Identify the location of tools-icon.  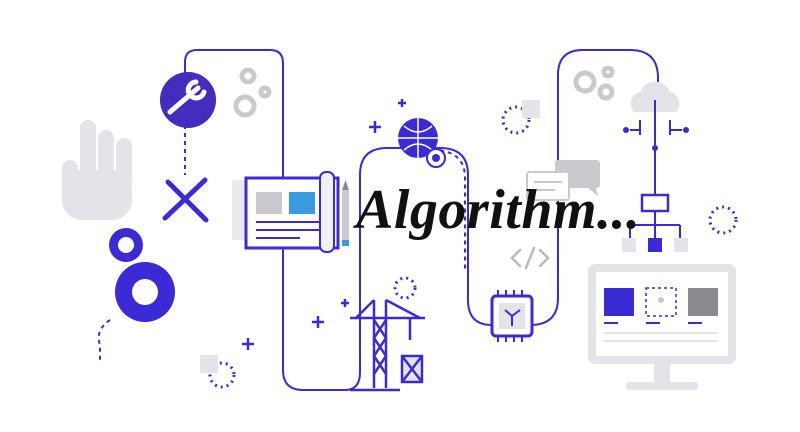
(185, 200).